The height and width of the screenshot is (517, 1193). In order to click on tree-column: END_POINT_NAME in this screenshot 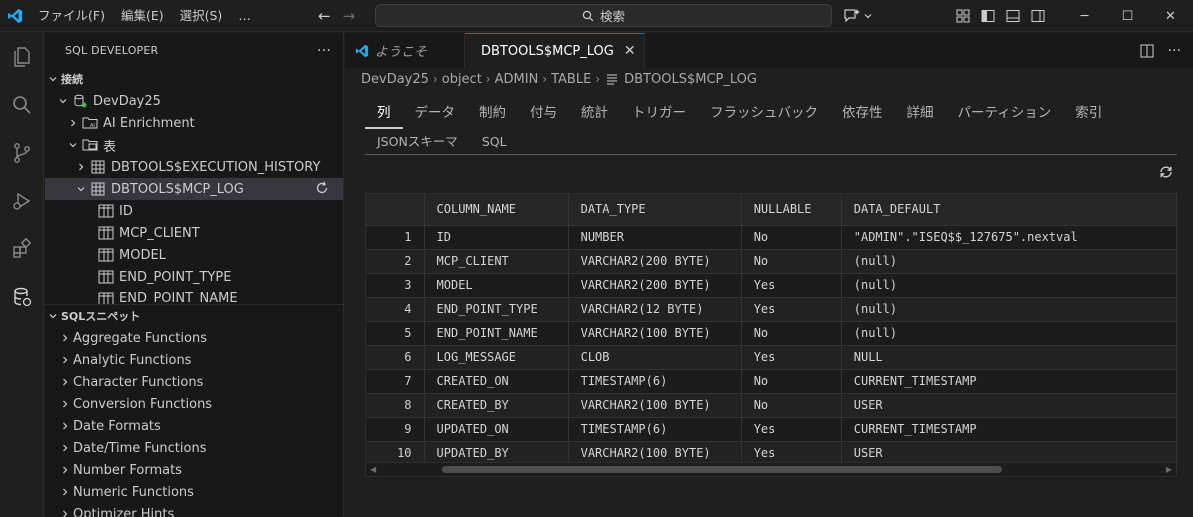, I will do `click(194, 296)`.